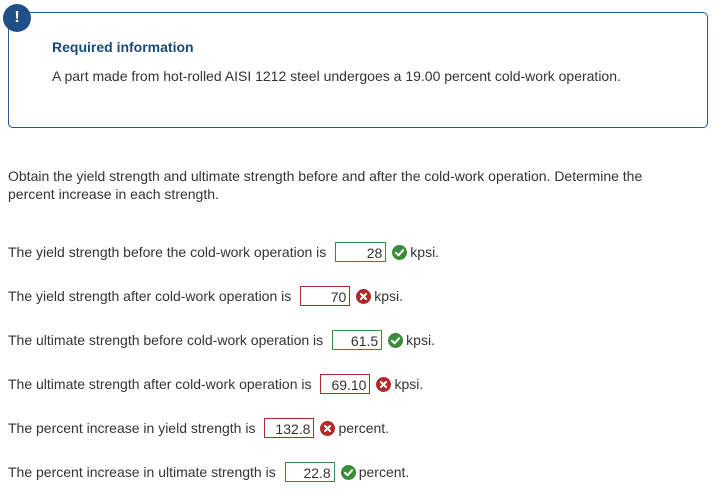  Describe the element at coordinates (361, 252) in the screenshot. I see `answer-field-yield-before: 28` at that location.